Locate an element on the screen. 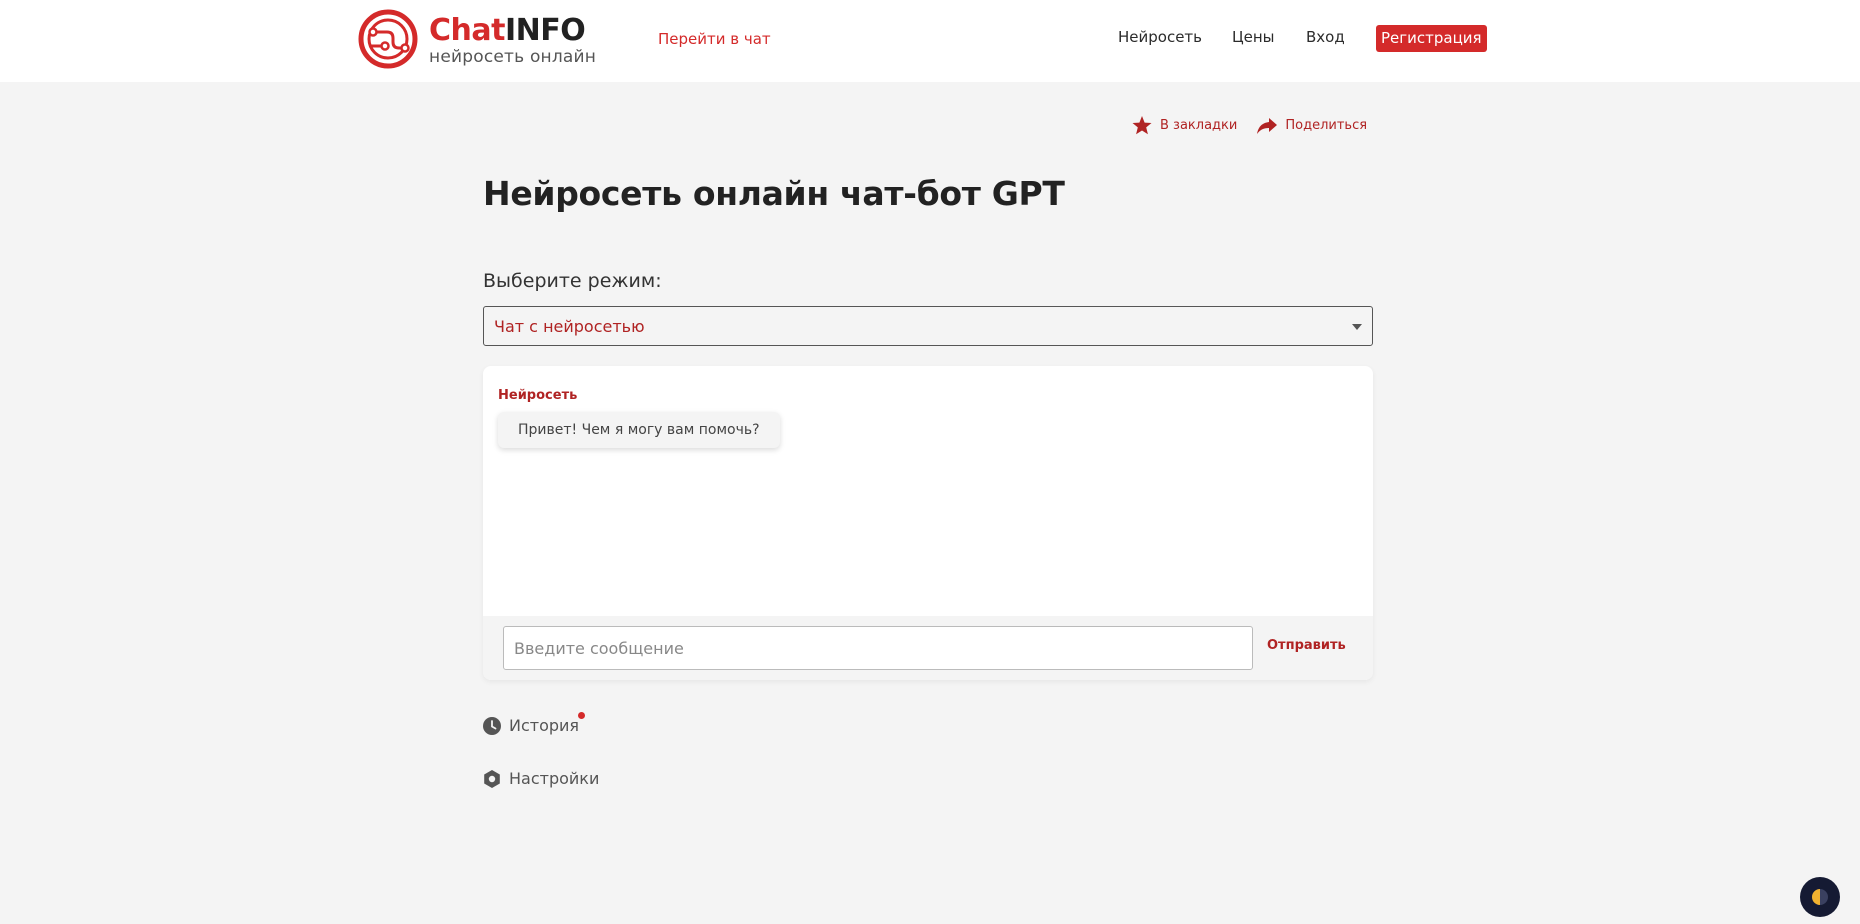 The width and height of the screenshot is (1860, 924). logo-title: ChatINFO is located at coordinates (512, 31).